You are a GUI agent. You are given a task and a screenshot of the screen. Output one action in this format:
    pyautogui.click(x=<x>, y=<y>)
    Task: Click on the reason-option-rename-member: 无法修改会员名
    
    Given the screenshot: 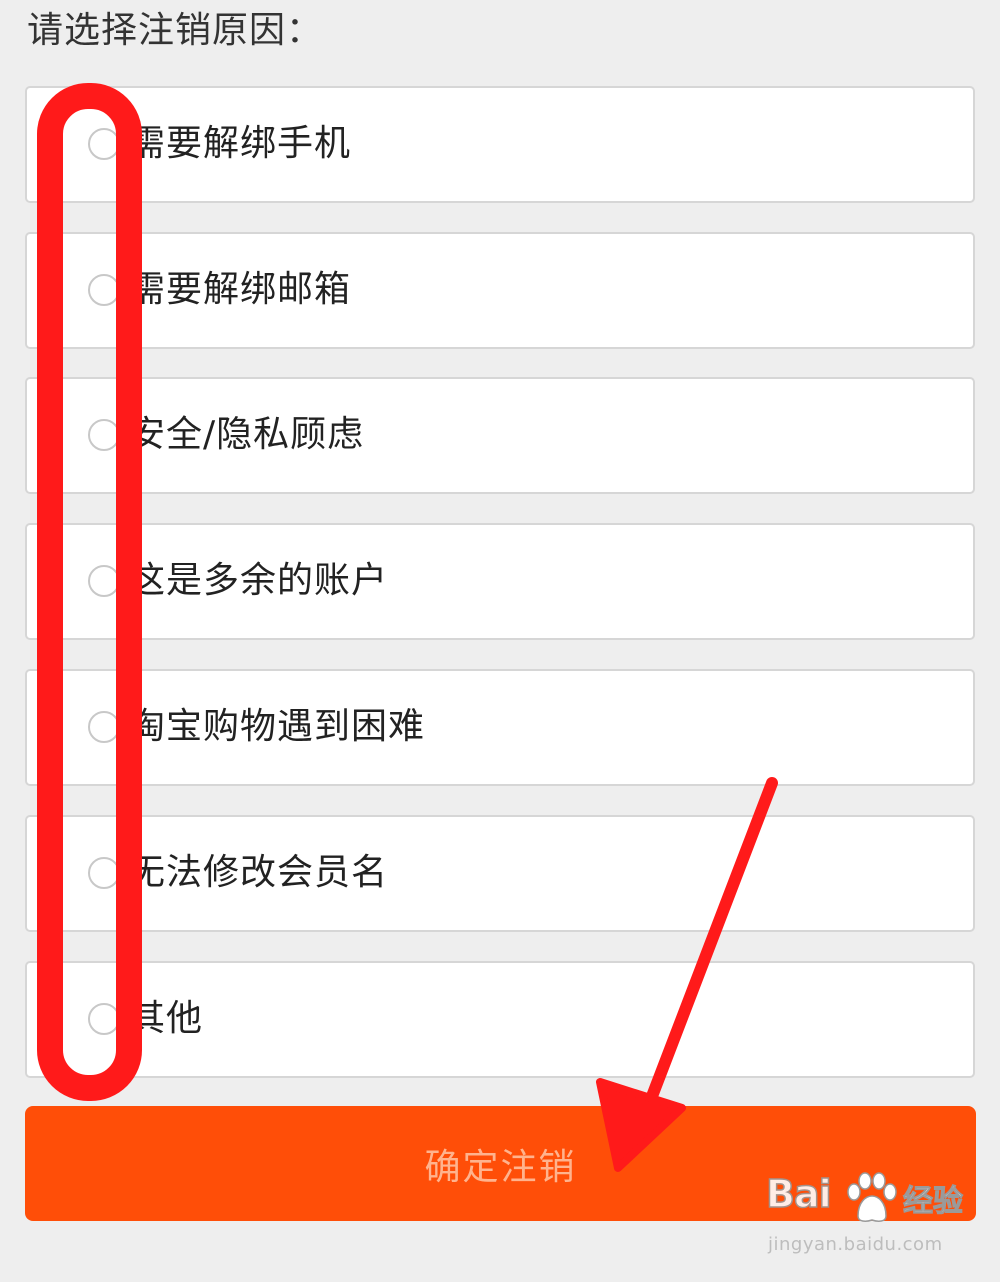 What is the action you would take?
    pyautogui.click(x=500, y=873)
    